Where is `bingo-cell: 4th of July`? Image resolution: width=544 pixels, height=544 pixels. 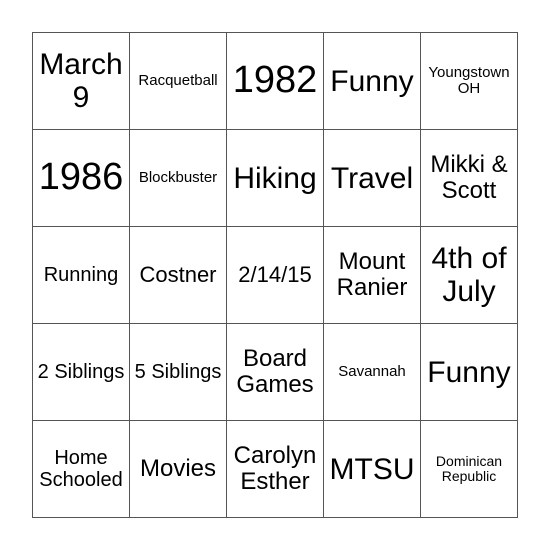 bingo-cell: 4th of July is located at coordinates (469, 275).